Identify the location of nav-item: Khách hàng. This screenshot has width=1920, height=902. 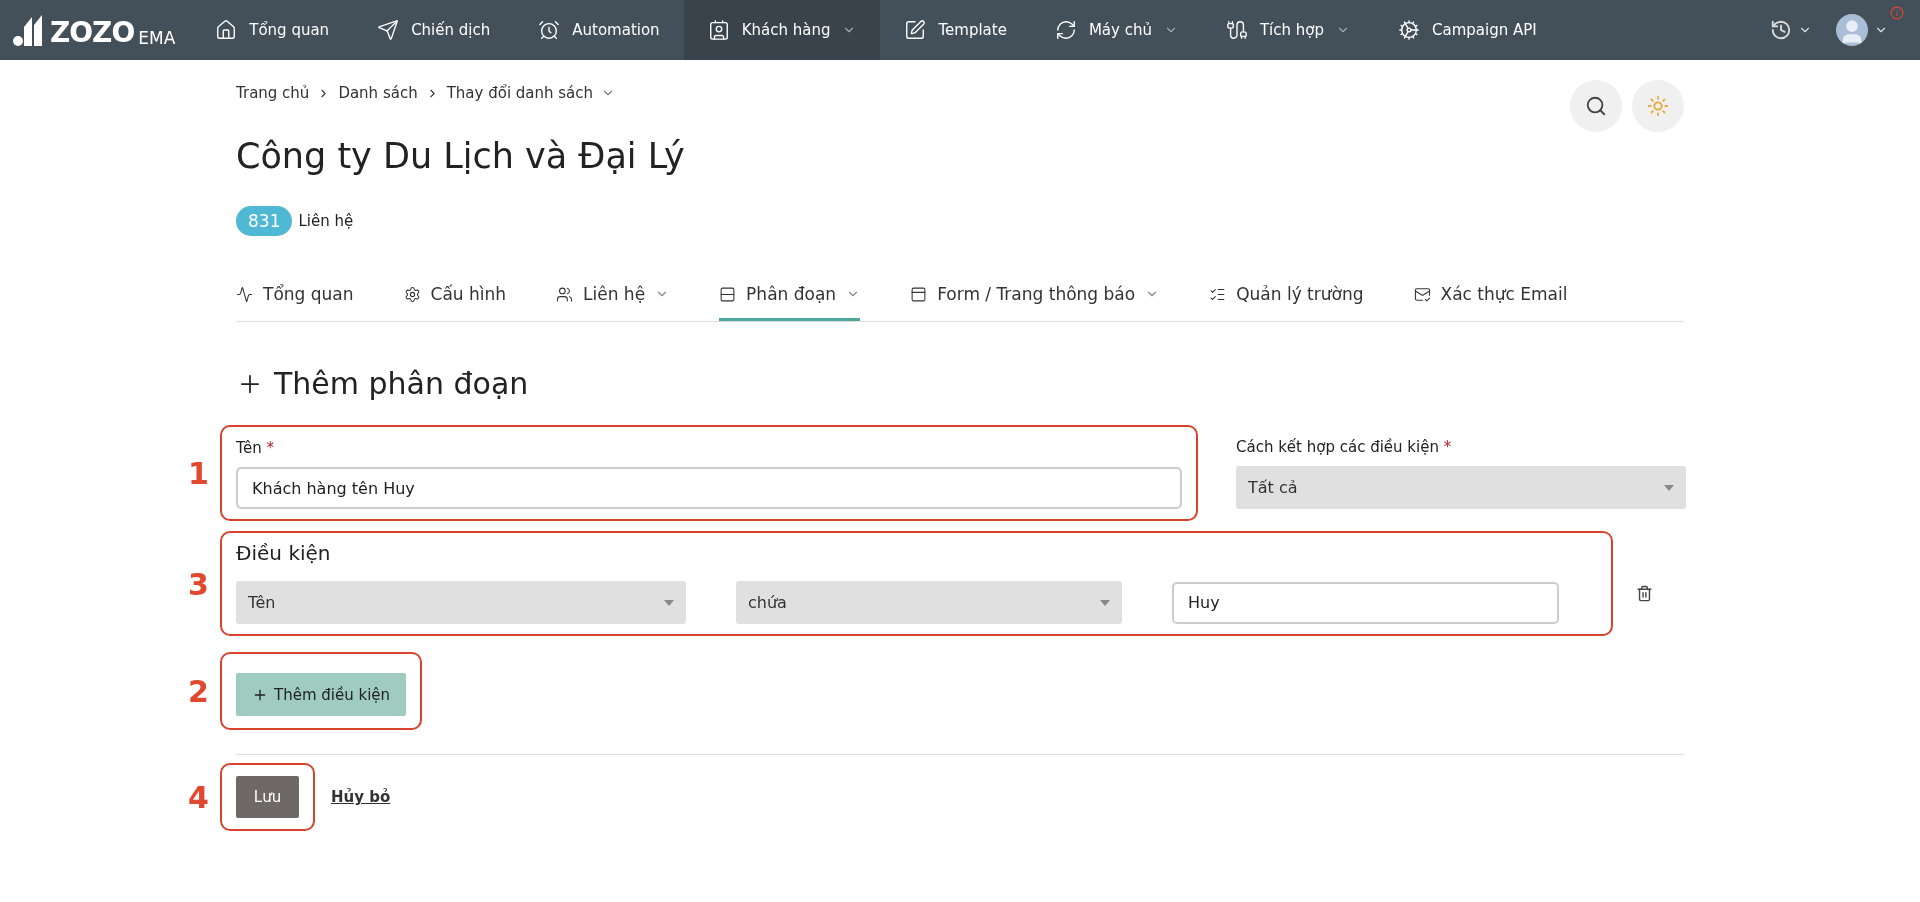
(782, 30).